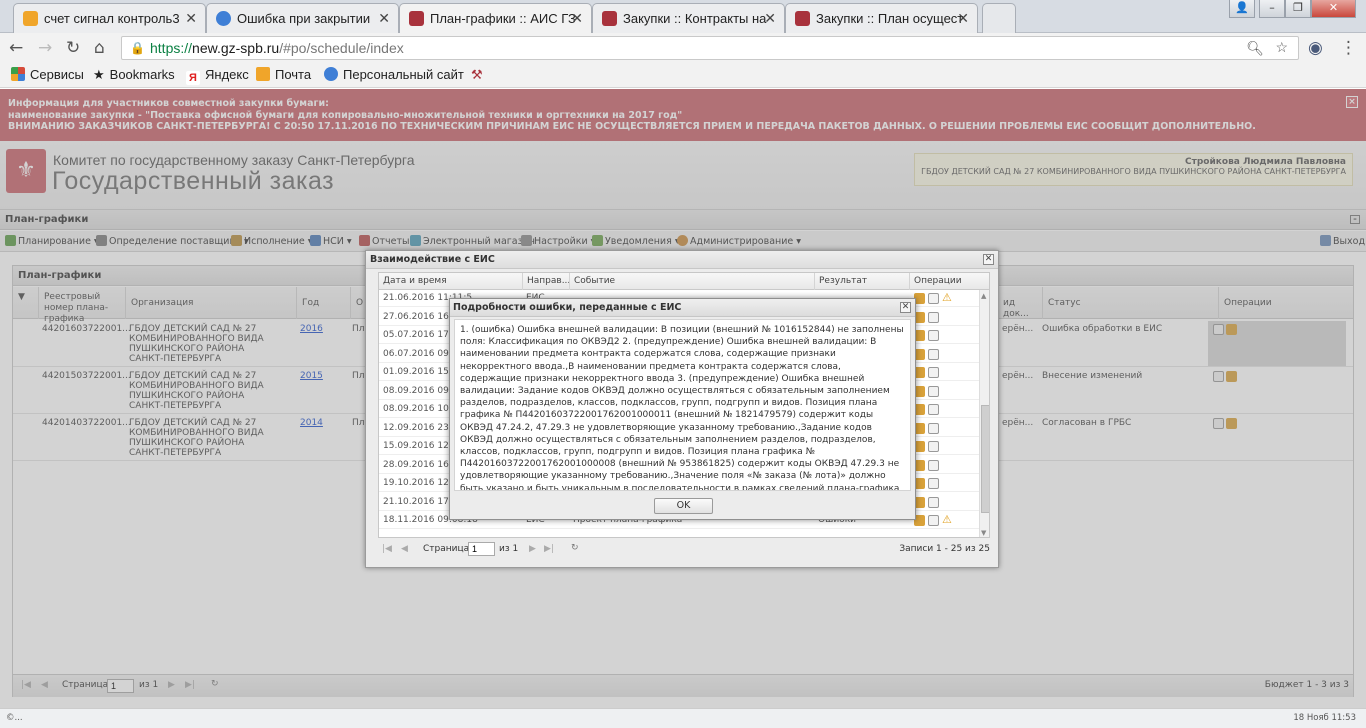 The height and width of the screenshot is (728, 1366). I want to click on reload-icon: ↻, so click(73, 48).